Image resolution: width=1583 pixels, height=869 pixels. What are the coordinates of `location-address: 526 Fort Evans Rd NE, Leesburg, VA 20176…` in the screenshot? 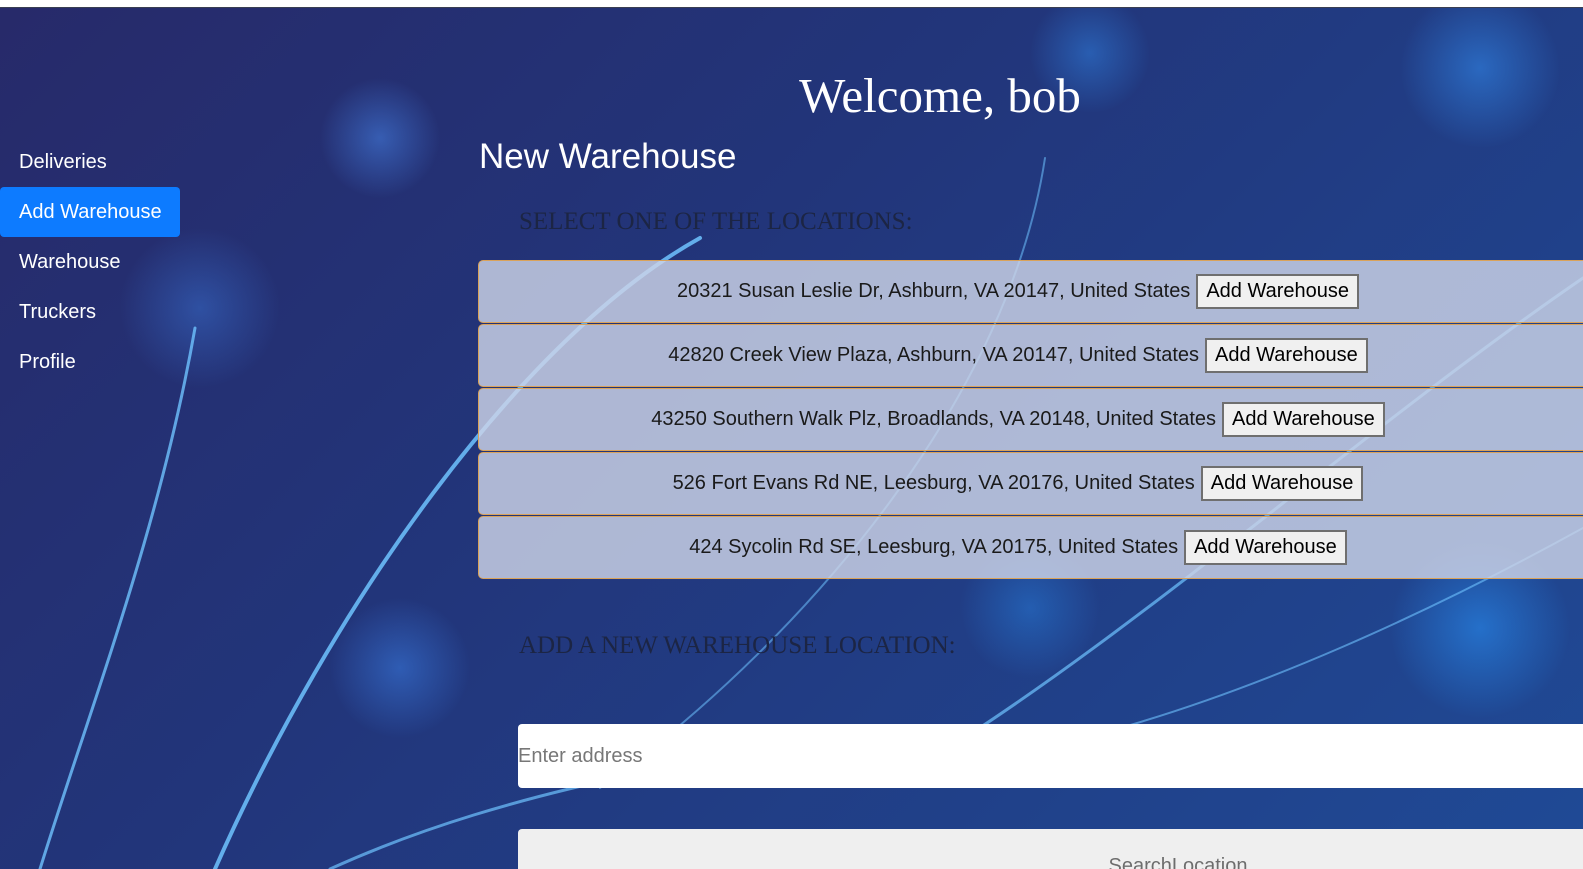 It's located at (933, 483).